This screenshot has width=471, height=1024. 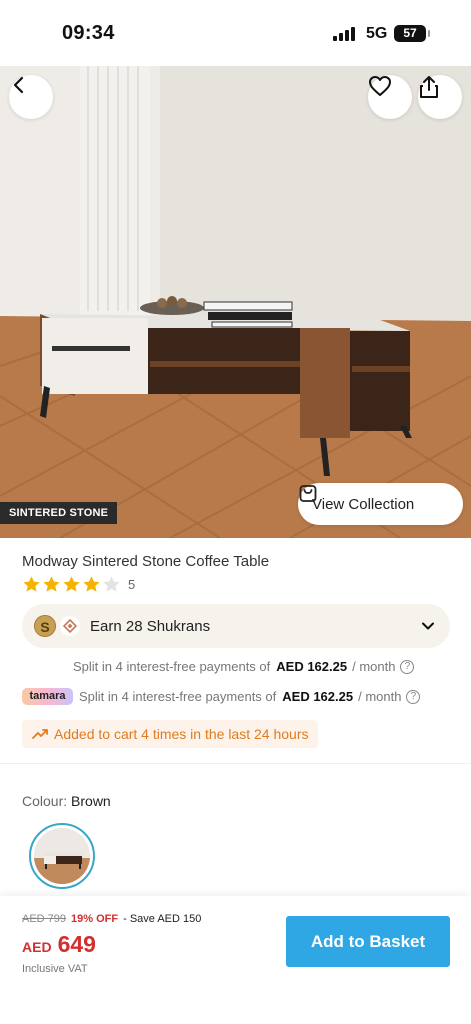 What do you see at coordinates (162, 919) in the screenshot?
I see `savings-text: - Save AED 150` at bounding box center [162, 919].